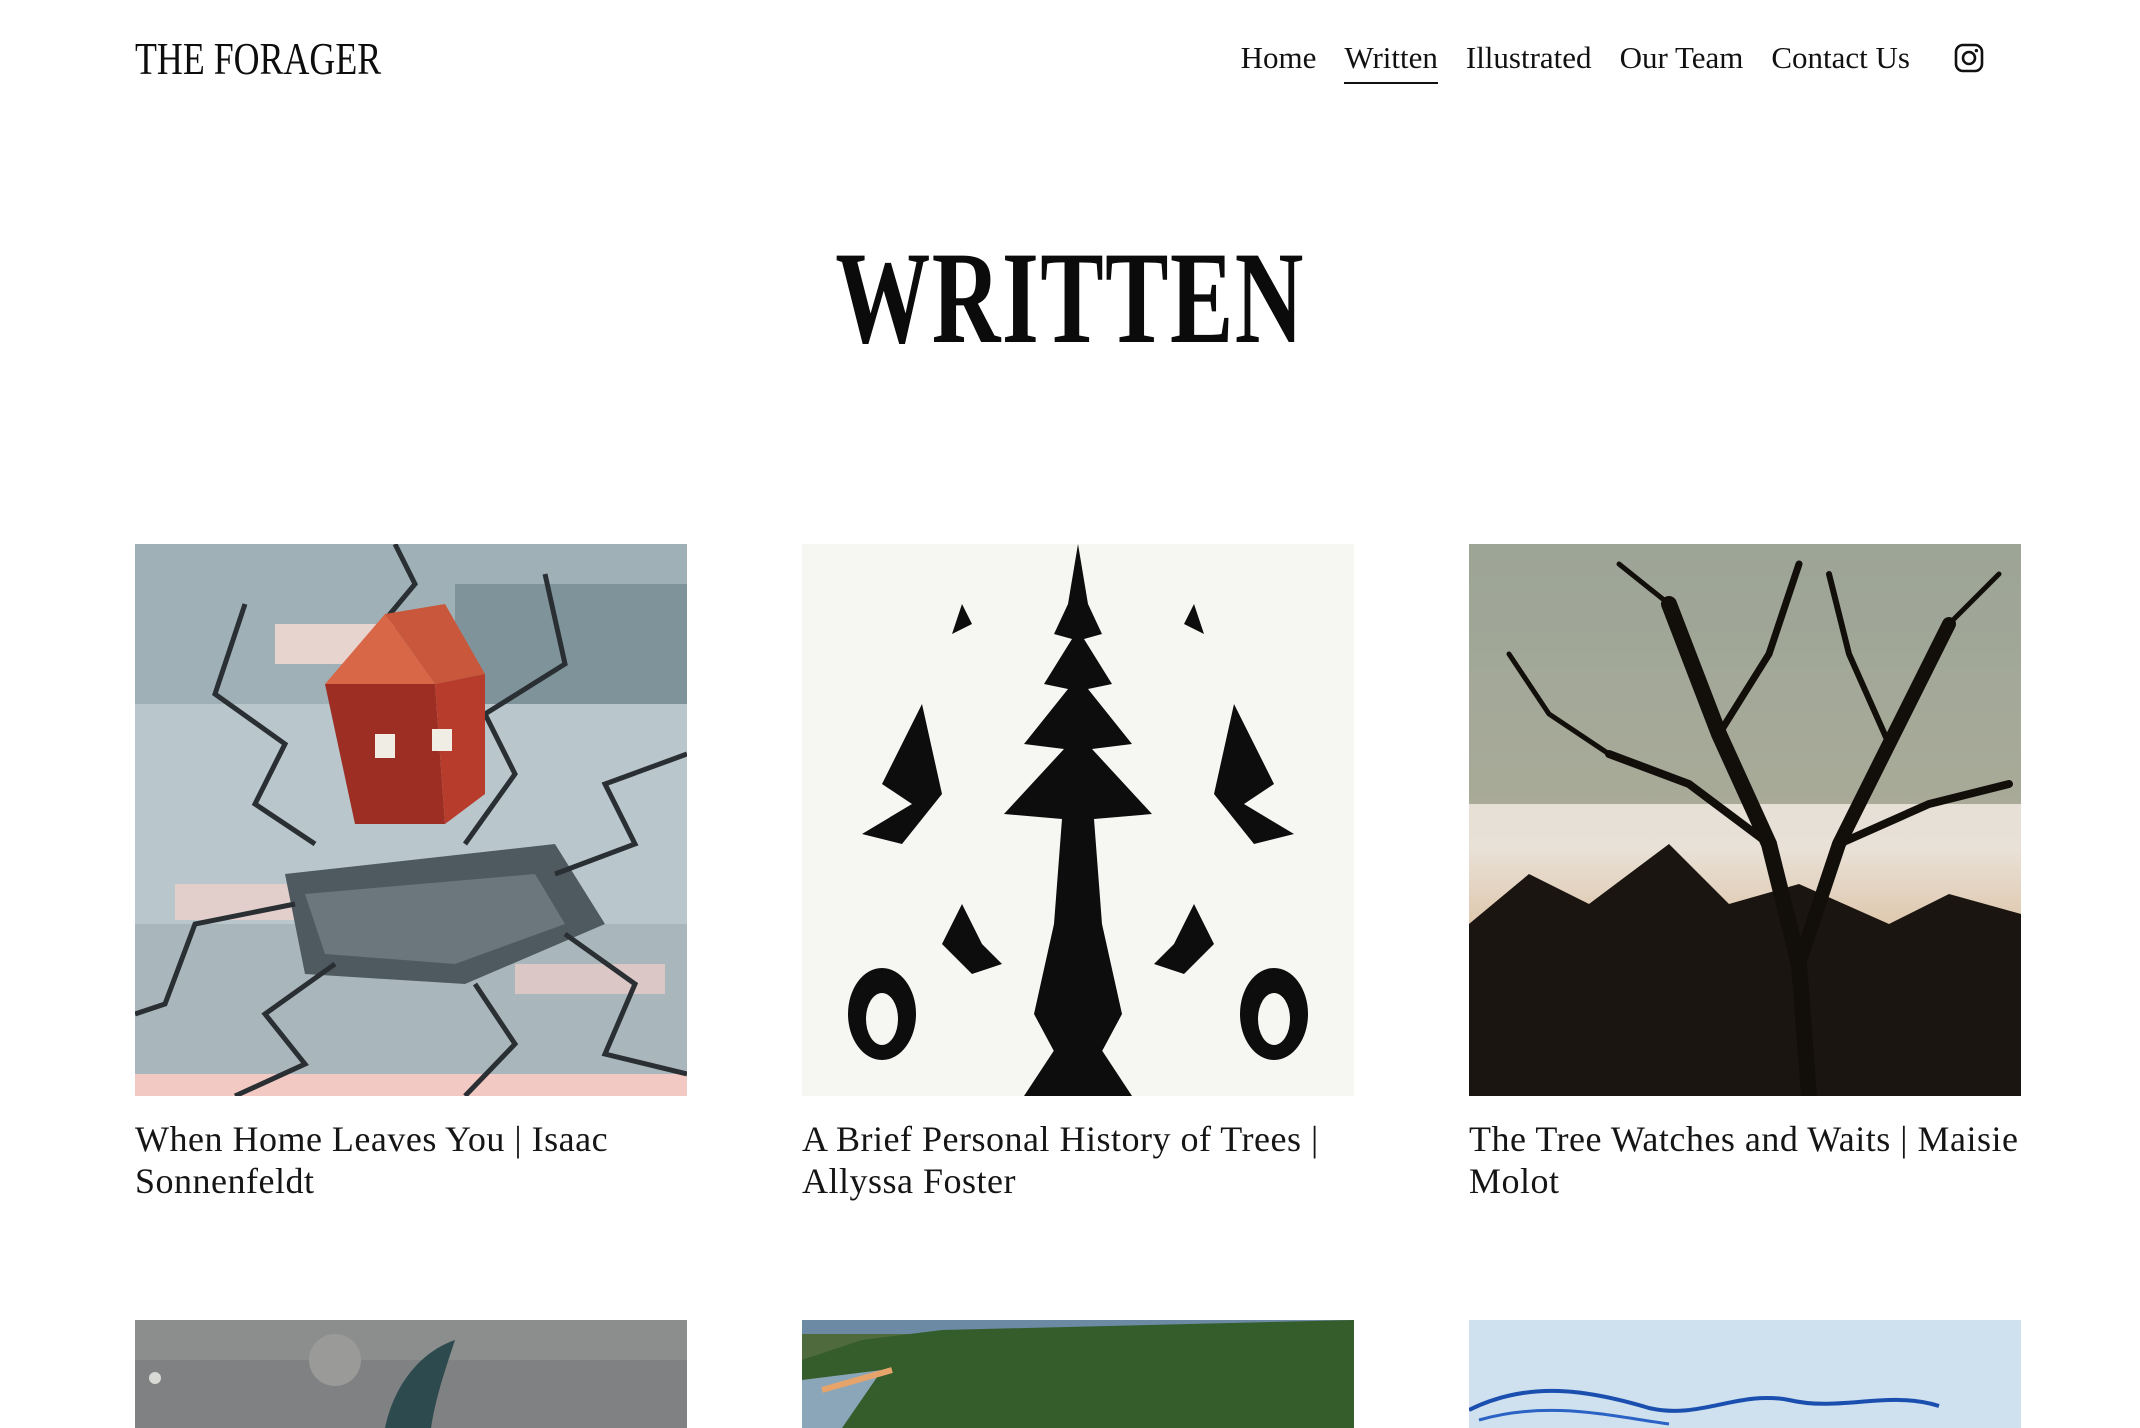 The height and width of the screenshot is (1428, 2140). I want to click on nav-home: Home, so click(1279, 58).